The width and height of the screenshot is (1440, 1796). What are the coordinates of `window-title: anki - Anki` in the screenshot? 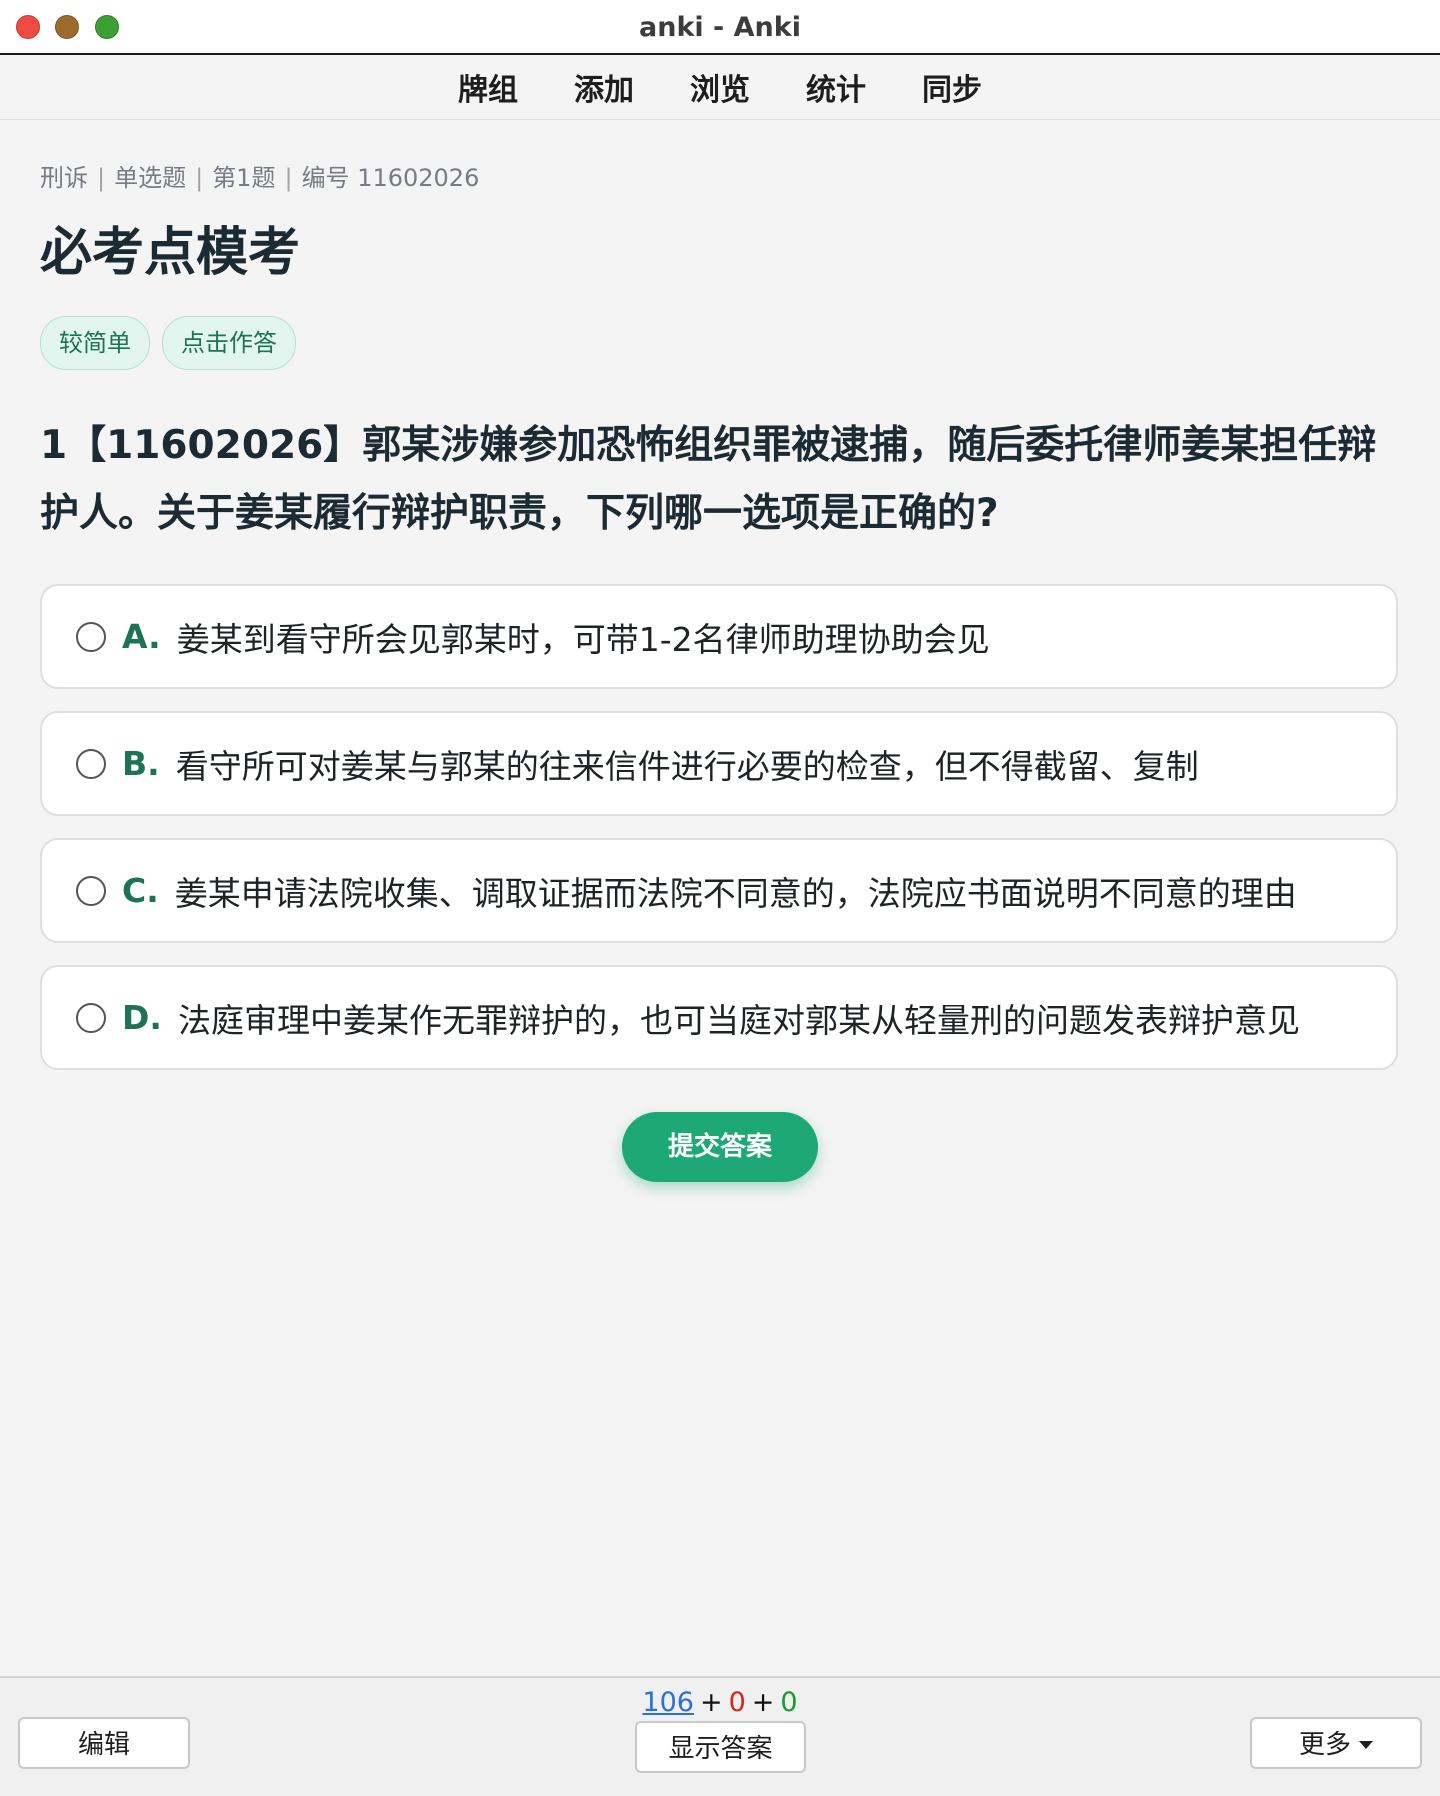 It's located at (720, 27).